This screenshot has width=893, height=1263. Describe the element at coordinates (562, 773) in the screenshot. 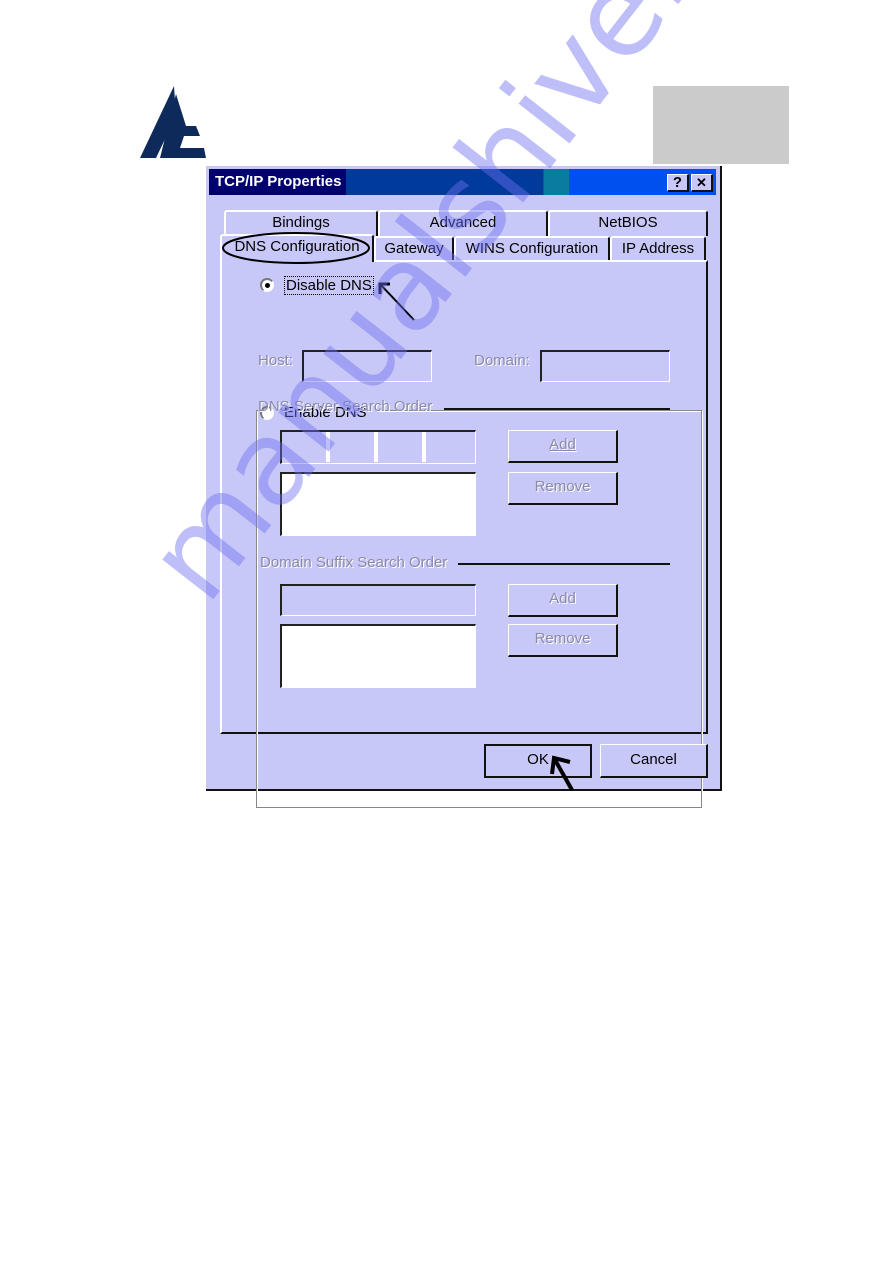

I see `annotation-arrow-ok` at that location.